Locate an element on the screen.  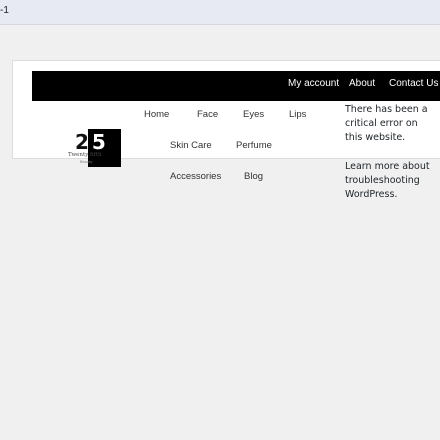
logo-tagline: Beauty is located at coordinates (86, 162).